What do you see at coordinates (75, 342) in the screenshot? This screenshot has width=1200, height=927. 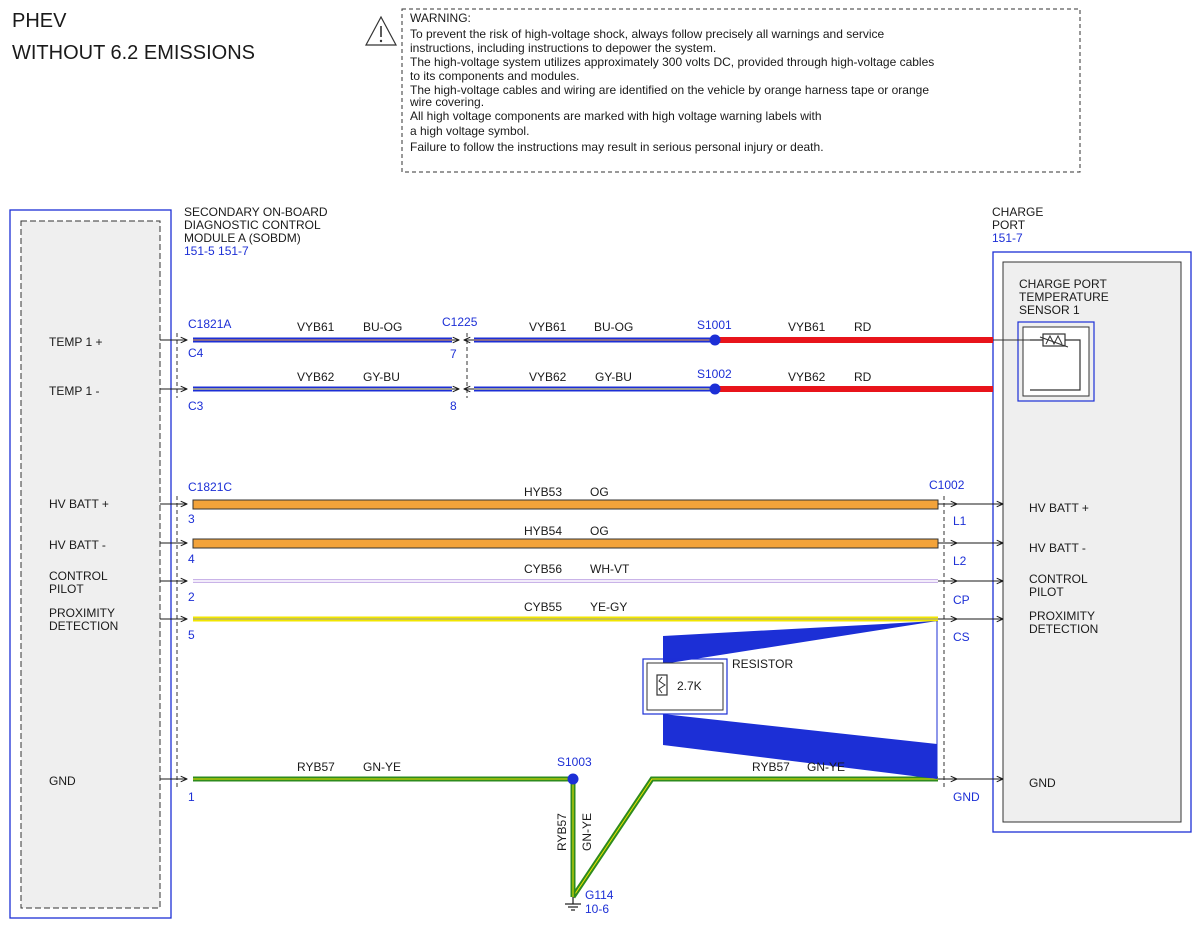 I see `pin-label-temp-plus: TEMP 1 +` at bounding box center [75, 342].